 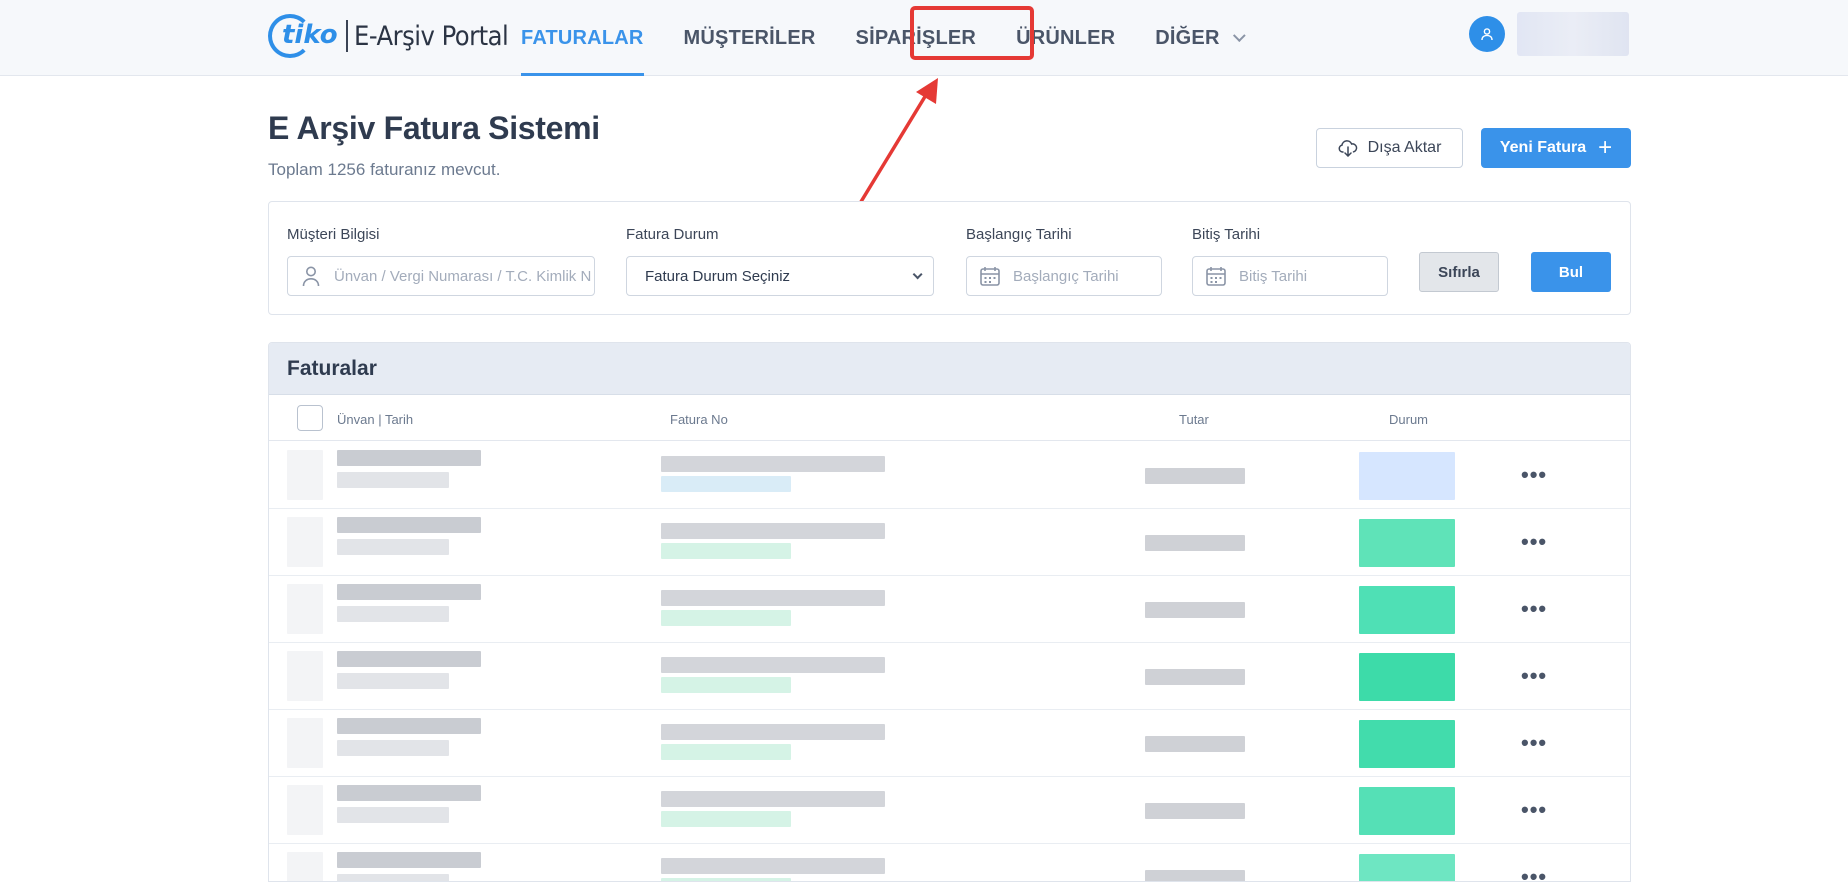 I want to click on customer-search-input: Ünvan / Vergi Numarası / T.C. Kimlik N, so click(x=441, y=276).